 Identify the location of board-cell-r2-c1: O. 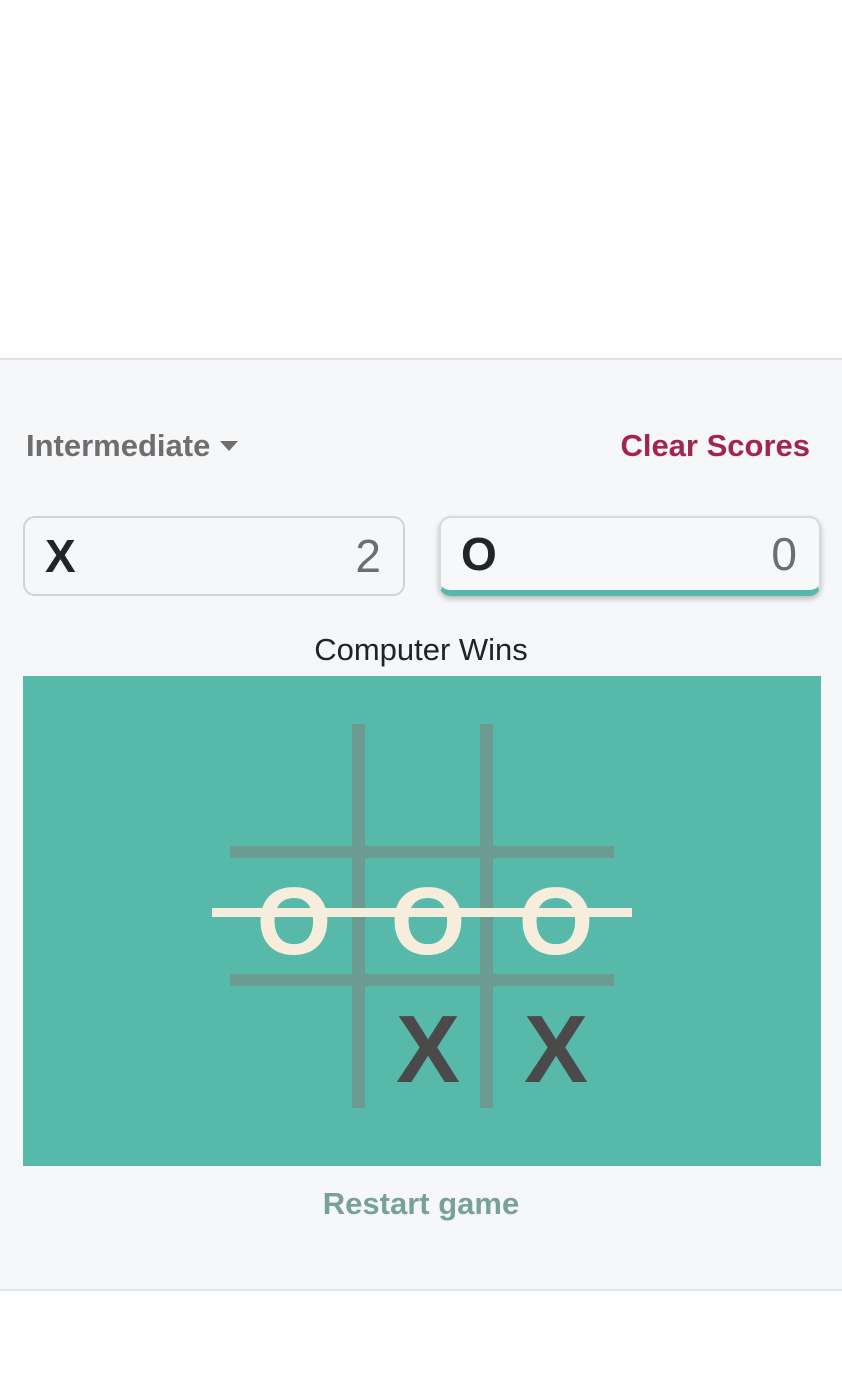
(294, 922).